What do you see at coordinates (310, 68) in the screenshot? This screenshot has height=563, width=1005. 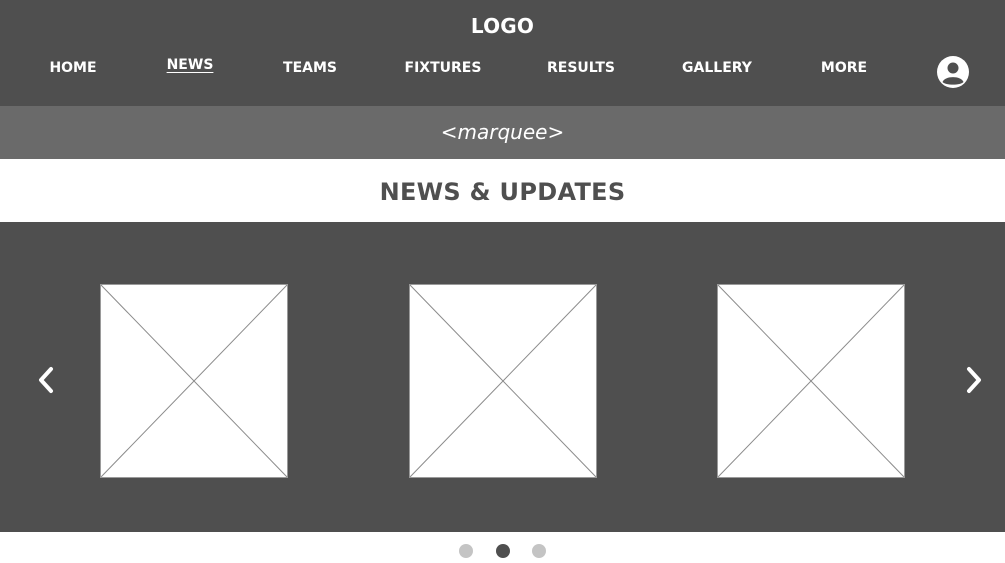 I see `nav-item-teams: TEAMS` at bounding box center [310, 68].